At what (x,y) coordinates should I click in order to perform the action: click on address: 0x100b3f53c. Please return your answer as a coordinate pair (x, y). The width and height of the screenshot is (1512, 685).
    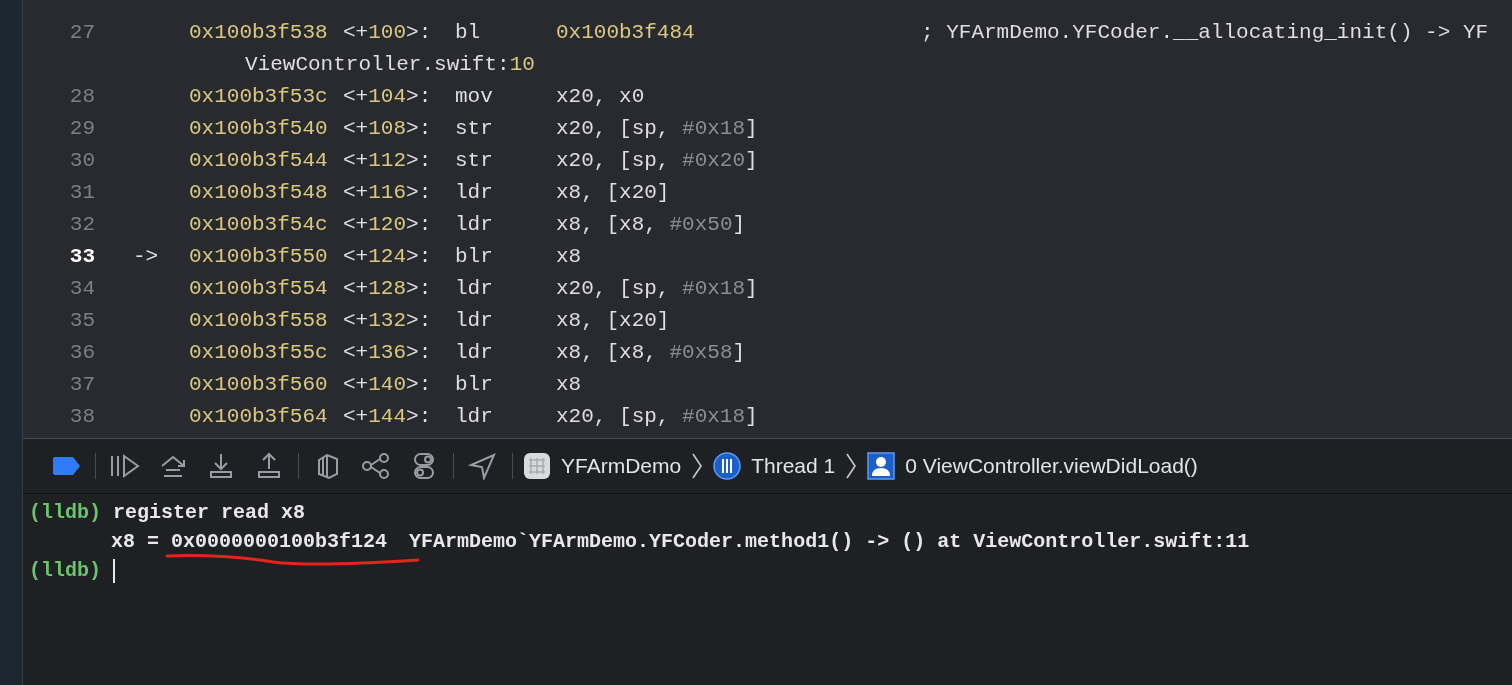
    Looking at the image, I should click on (259, 96).